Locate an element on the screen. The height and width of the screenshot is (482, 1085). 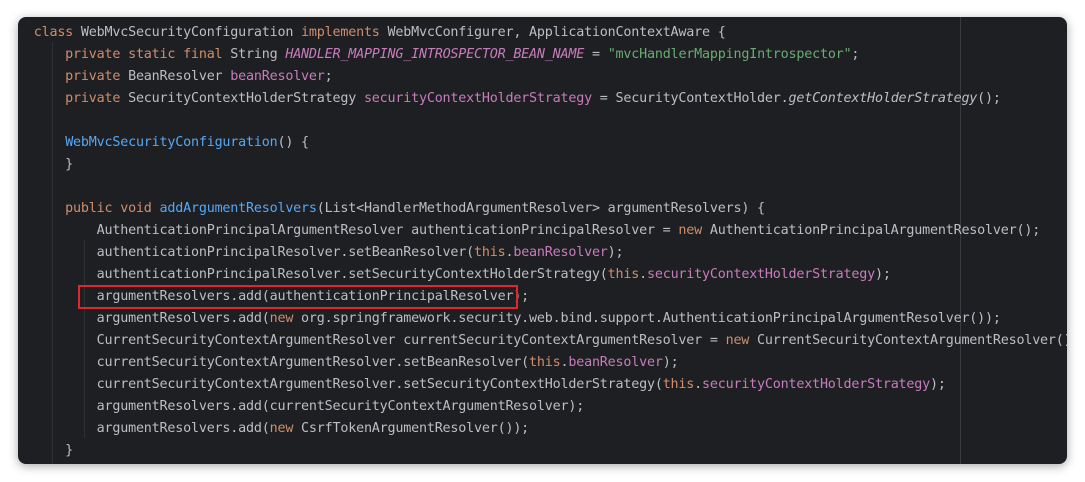
code-token: private static final is located at coordinates (132, 54).